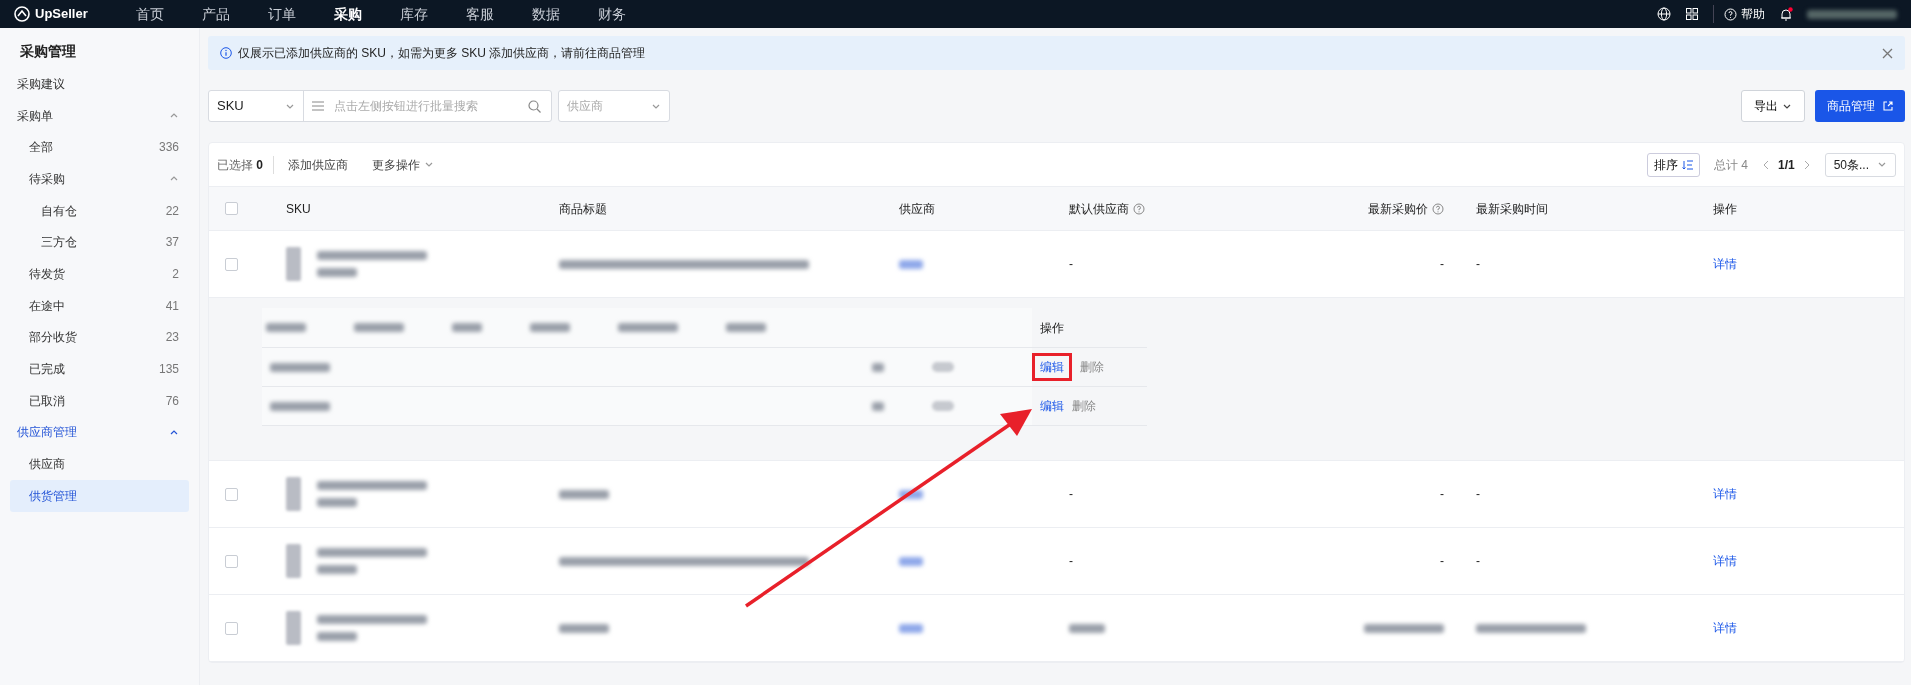 The image size is (1911, 685). I want to click on sidebar-item: 供货管理, so click(99, 495).